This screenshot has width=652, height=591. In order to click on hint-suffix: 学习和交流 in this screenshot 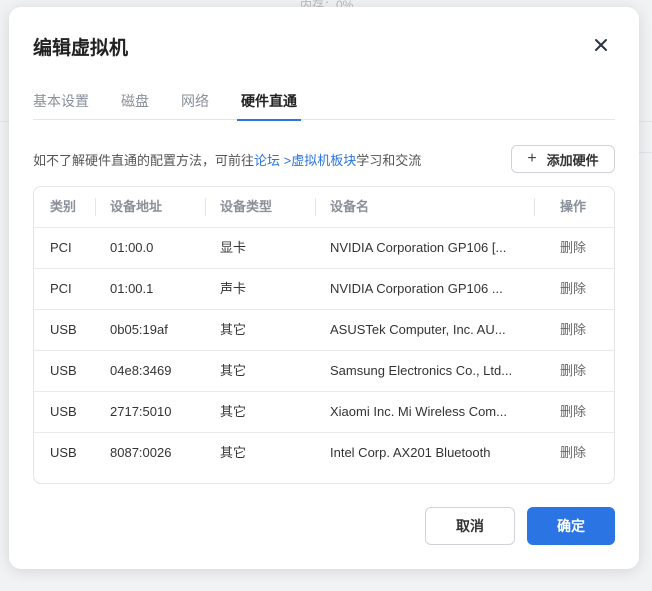, I will do `click(389, 160)`.